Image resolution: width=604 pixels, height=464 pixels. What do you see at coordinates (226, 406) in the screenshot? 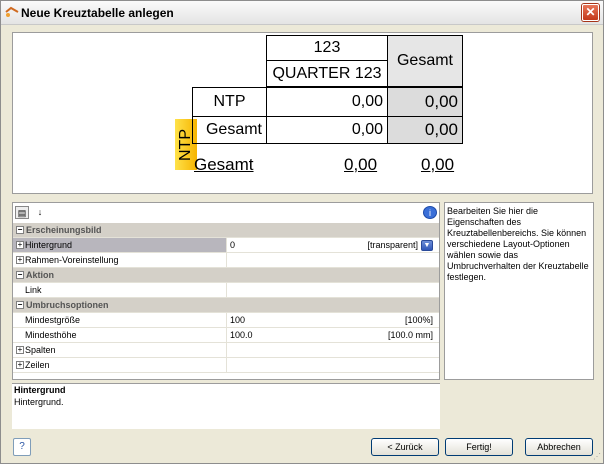
I see `property-description: Hintergrund Hintergrund.` at bounding box center [226, 406].